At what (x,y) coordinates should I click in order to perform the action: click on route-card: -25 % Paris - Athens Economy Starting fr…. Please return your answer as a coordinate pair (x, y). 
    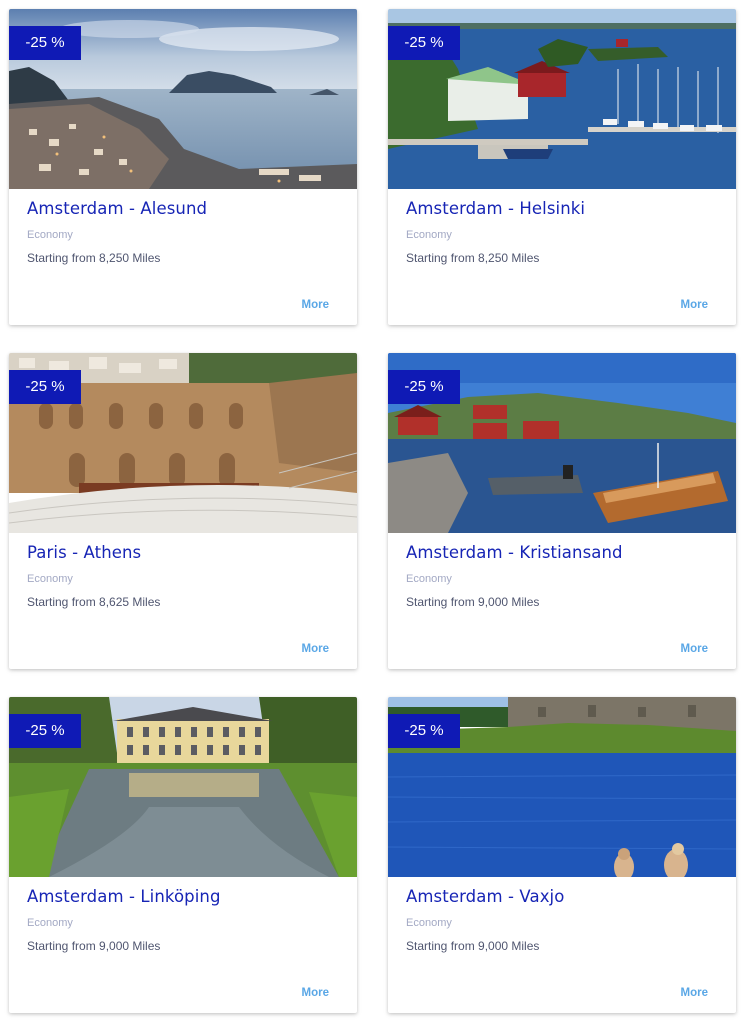
    Looking at the image, I should click on (183, 511).